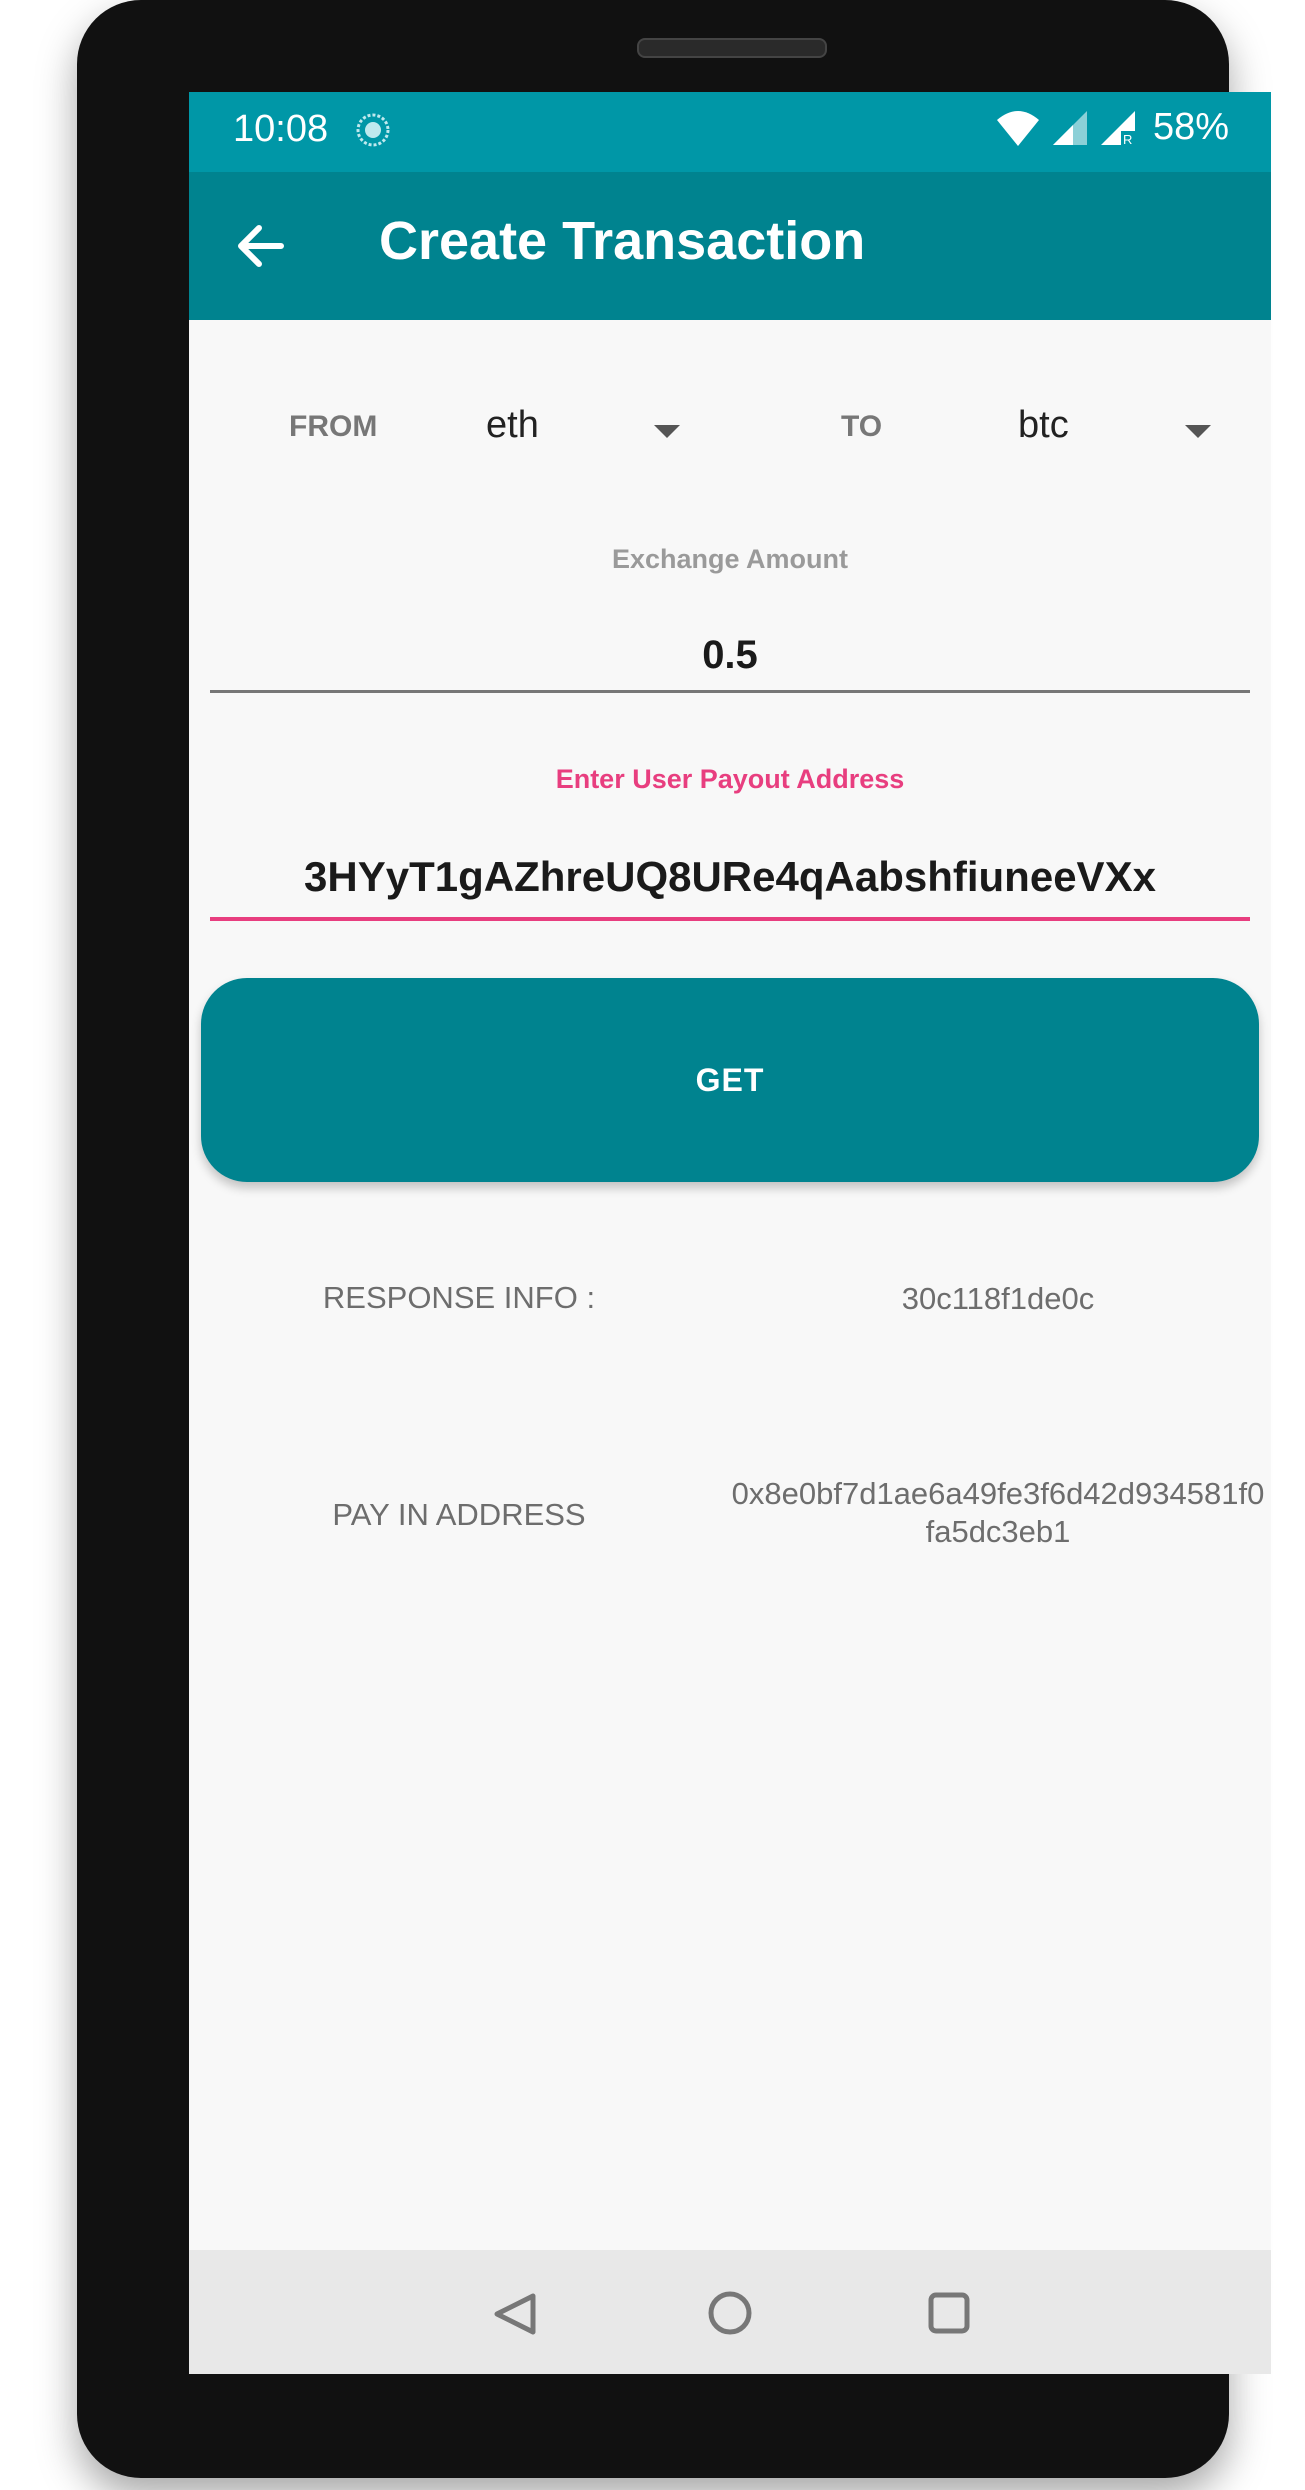  Describe the element at coordinates (998, 1298) in the screenshot. I see `response-info-value: 30c118f1de0c` at that location.